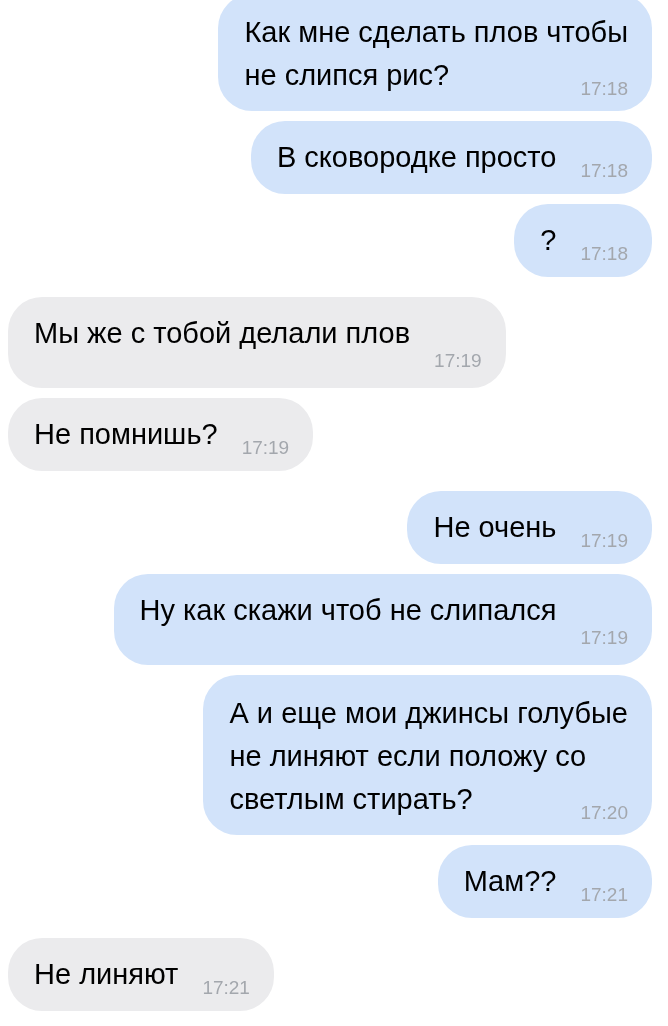 The image size is (668, 1026). What do you see at coordinates (223, 333) in the screenshot?
I see `message-text: Мы же с тобой делали плов` at bounding box center [223, 333].